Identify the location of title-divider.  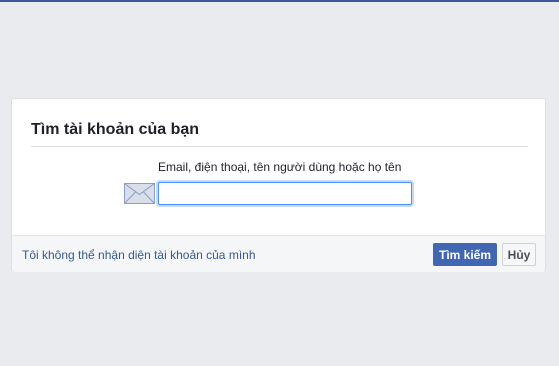
(279, 146).